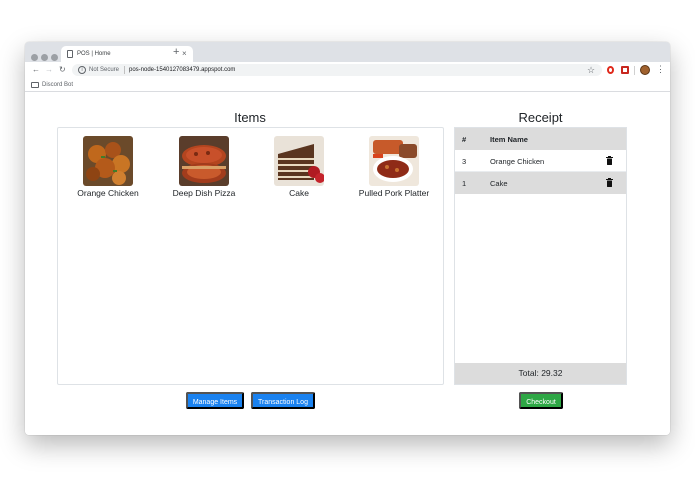 The height and width of the screenshot is (494, 695). I want to click on more-menu-icon: ⋮, so click(660, 69).